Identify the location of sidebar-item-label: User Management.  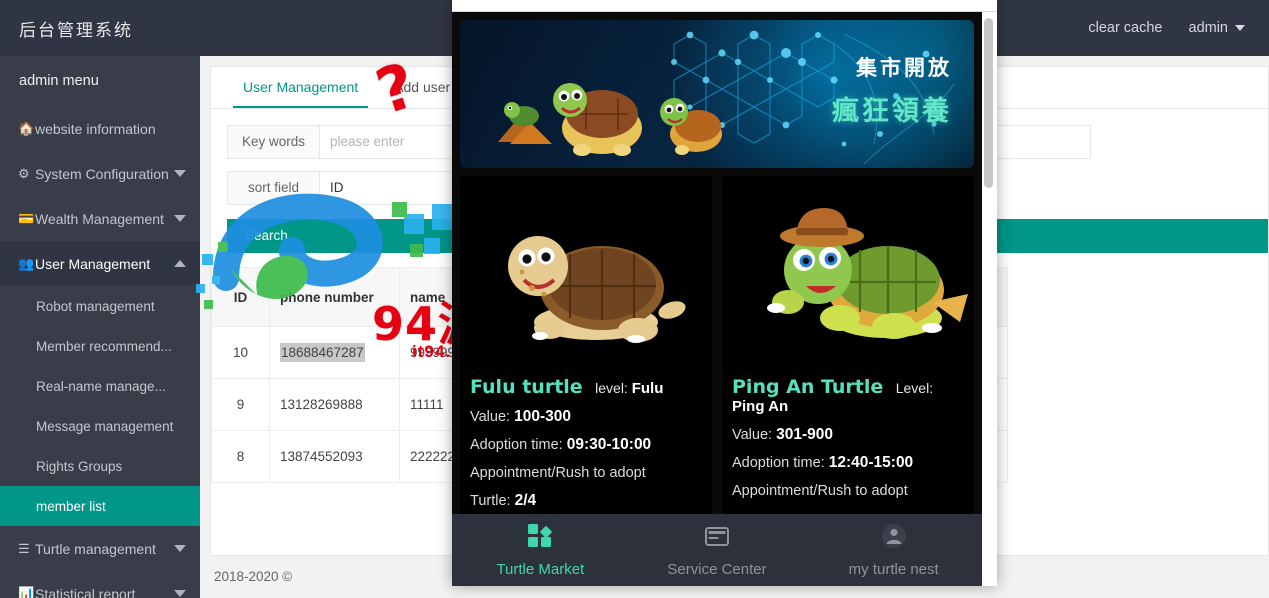
(93, 263).